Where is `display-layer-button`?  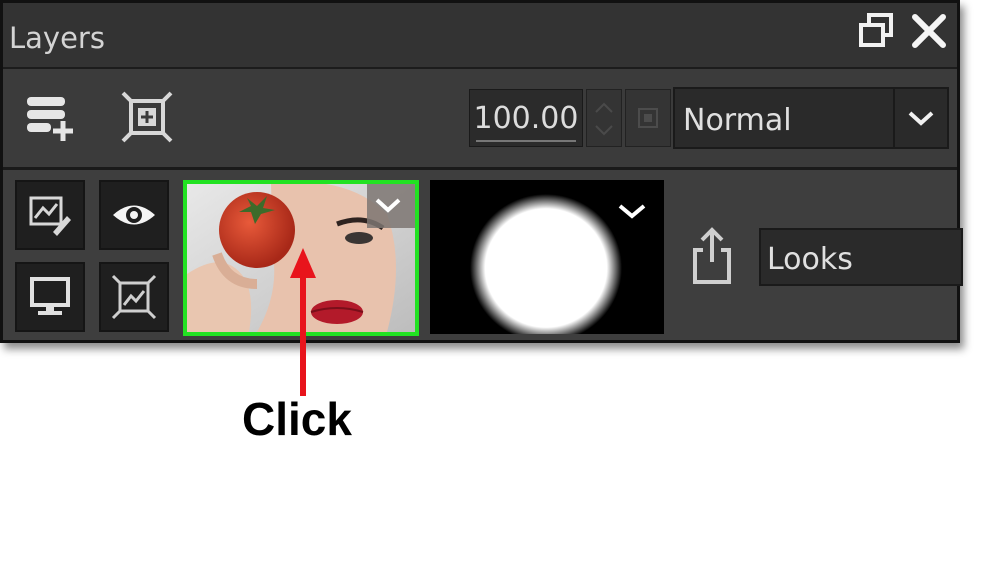
display-layer-button is located at coordinates (50, 297).